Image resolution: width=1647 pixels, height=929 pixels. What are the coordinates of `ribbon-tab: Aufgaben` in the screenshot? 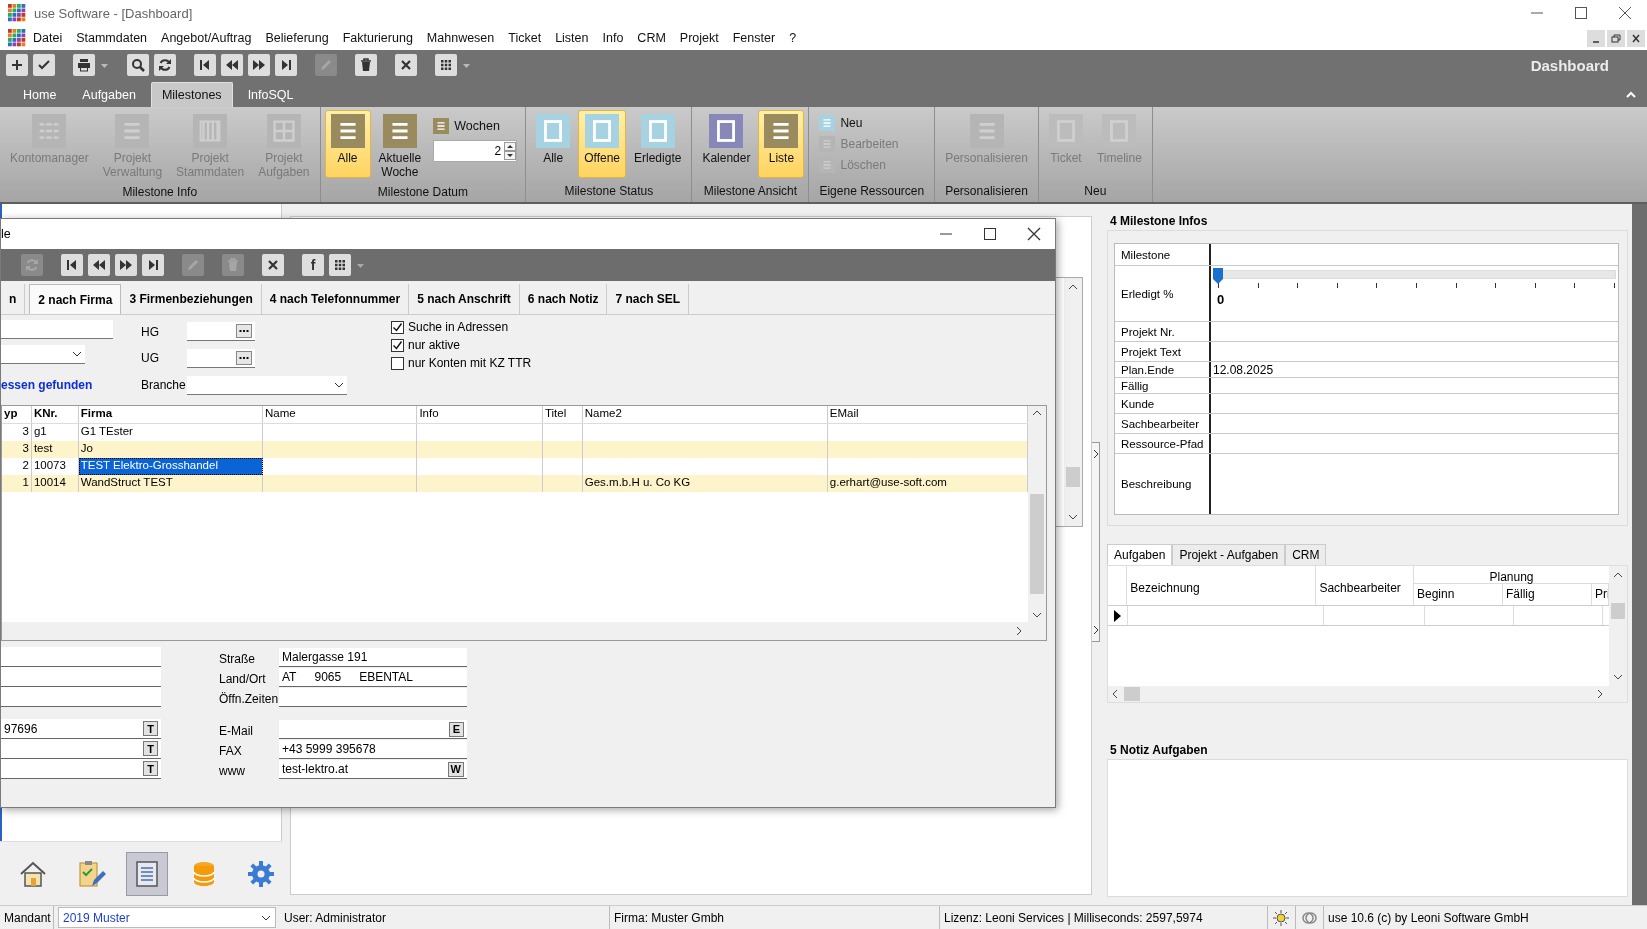 It's located at (109, 94).